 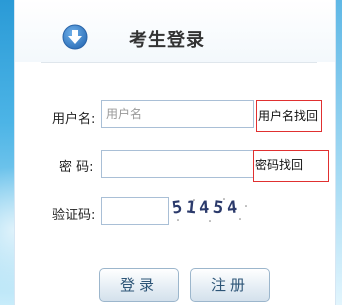 I want to click on download-arrow-icon, so click(x=75, y=37).